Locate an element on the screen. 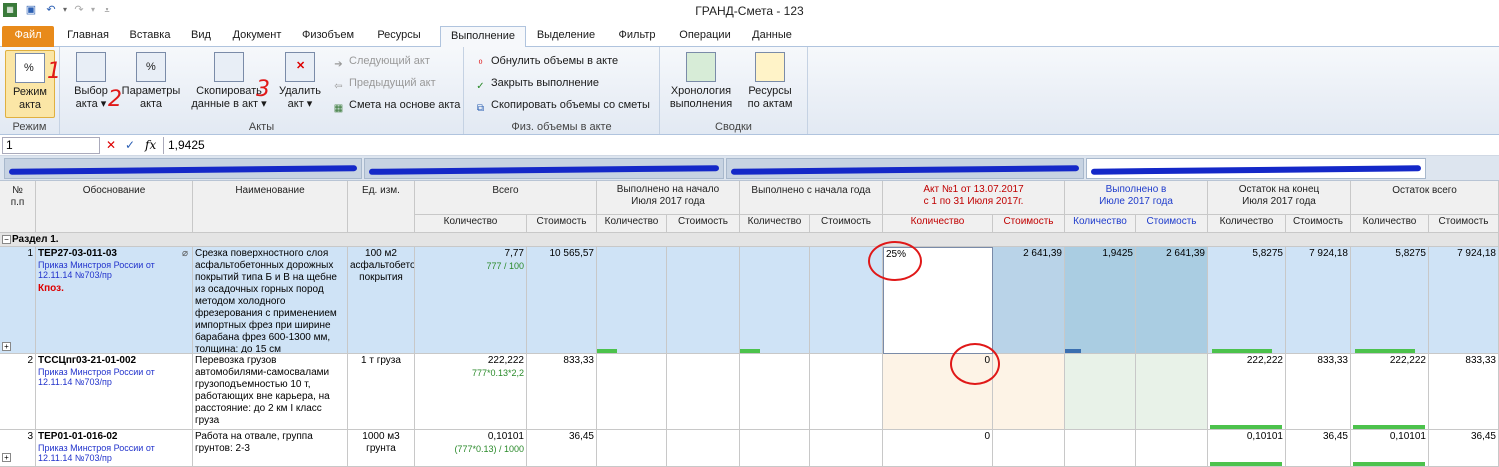 The width and height of the screenshot is (1499, 467). formula-input: 1,9425 is located at coordinates (830, 145).